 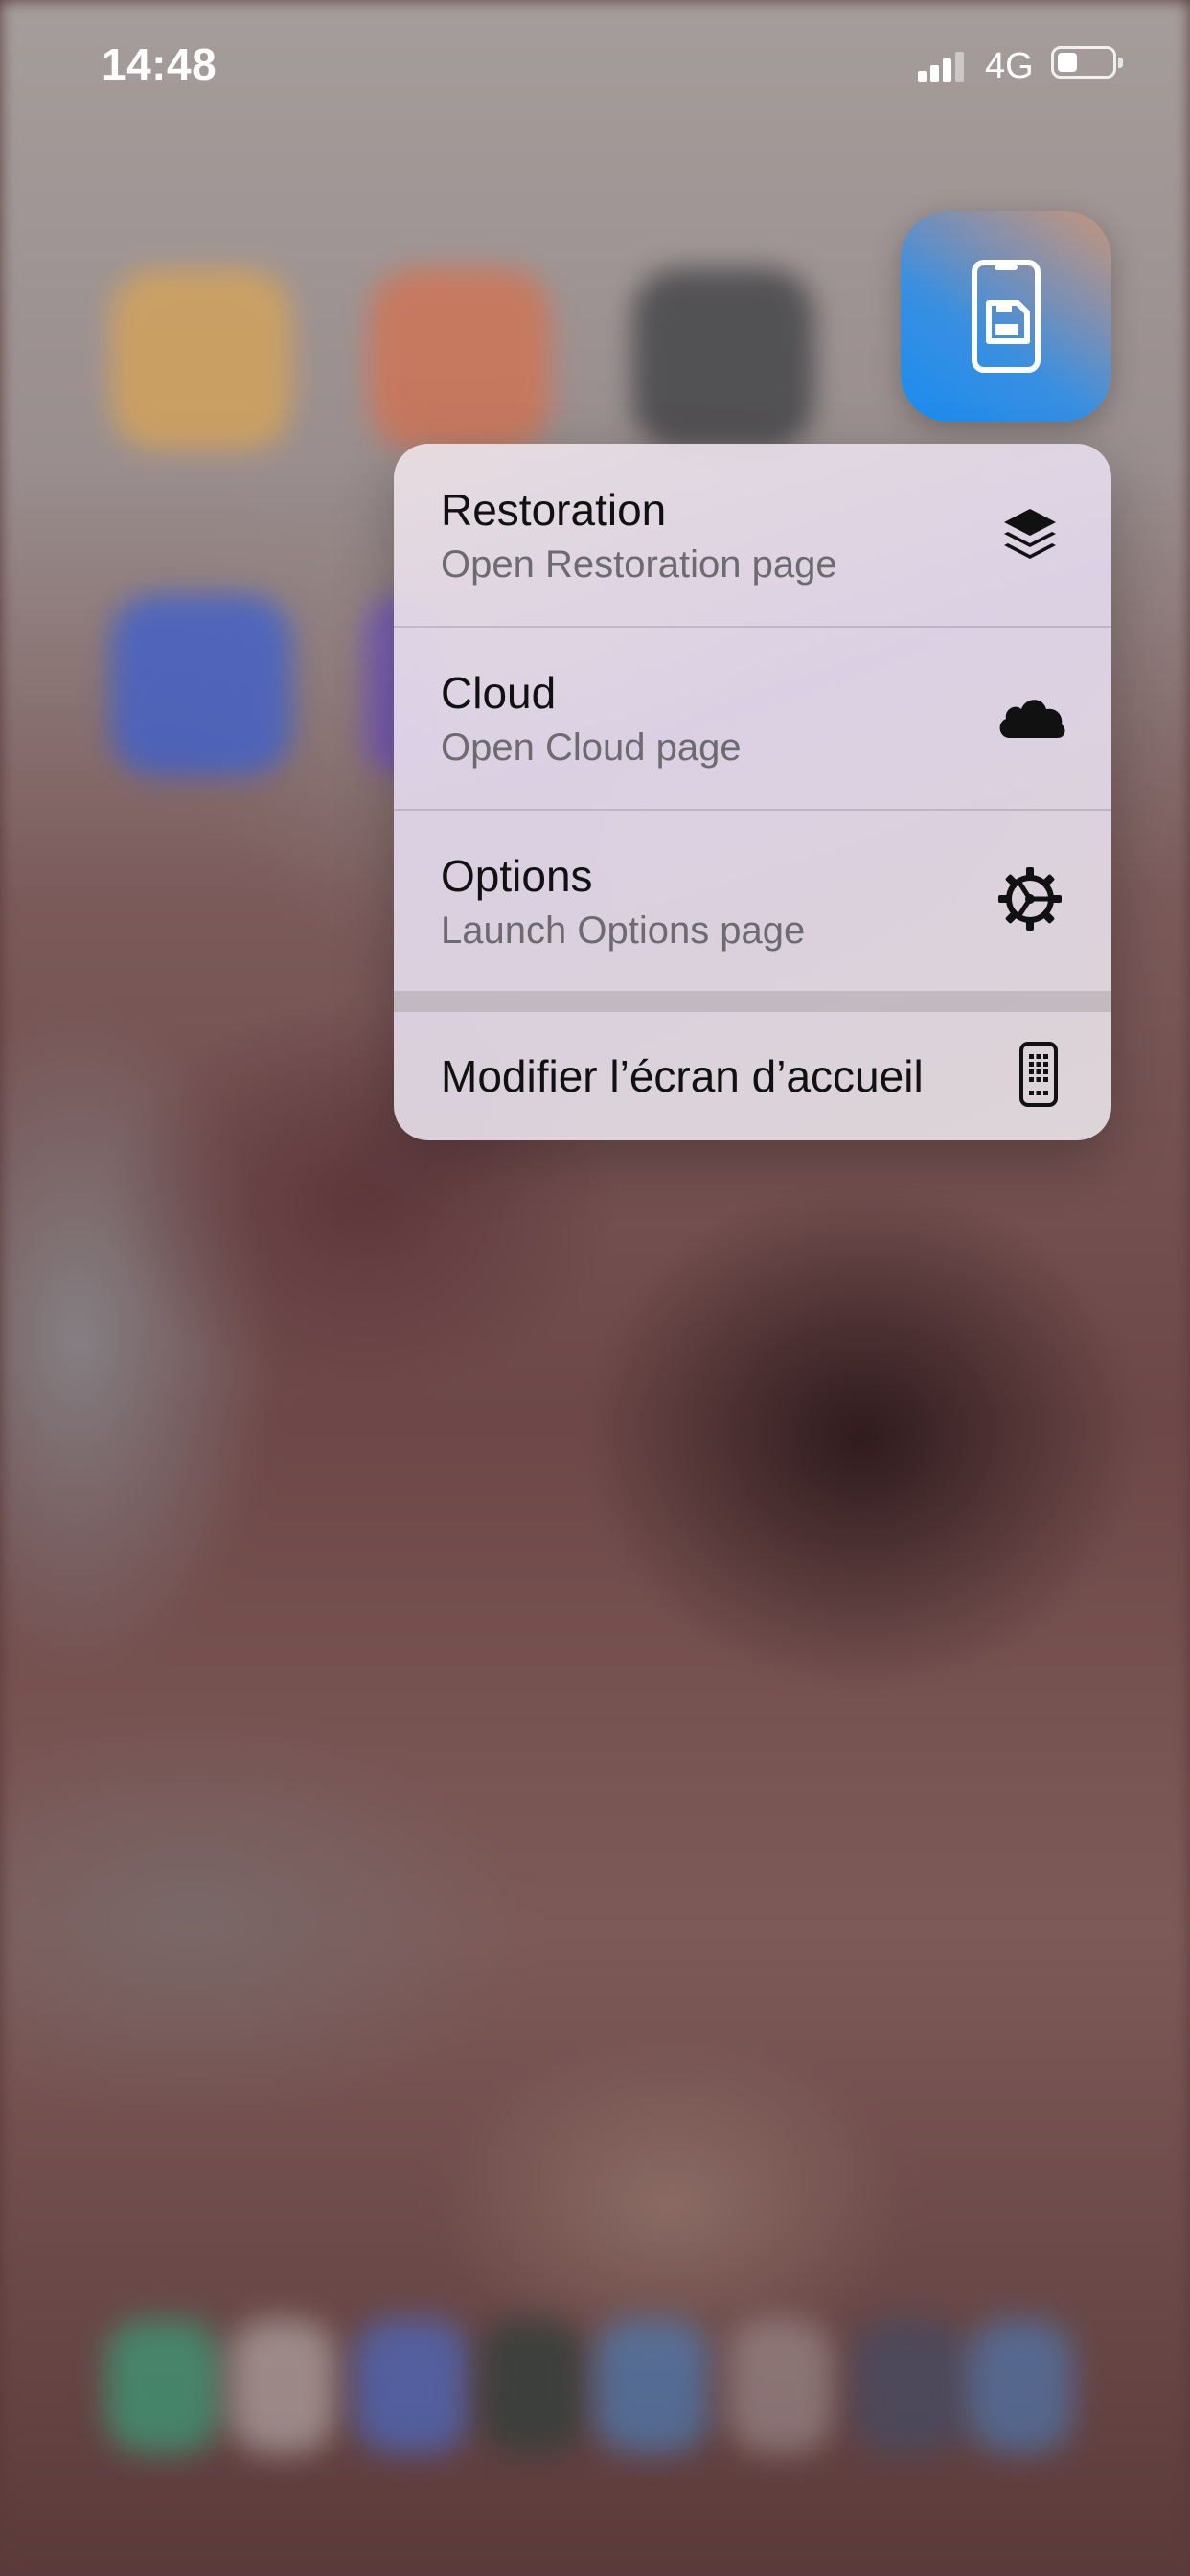 I want to click on menu-item-edit-home-screen: Modifier l’écran d’accueil, so click(x=753, y=1076).